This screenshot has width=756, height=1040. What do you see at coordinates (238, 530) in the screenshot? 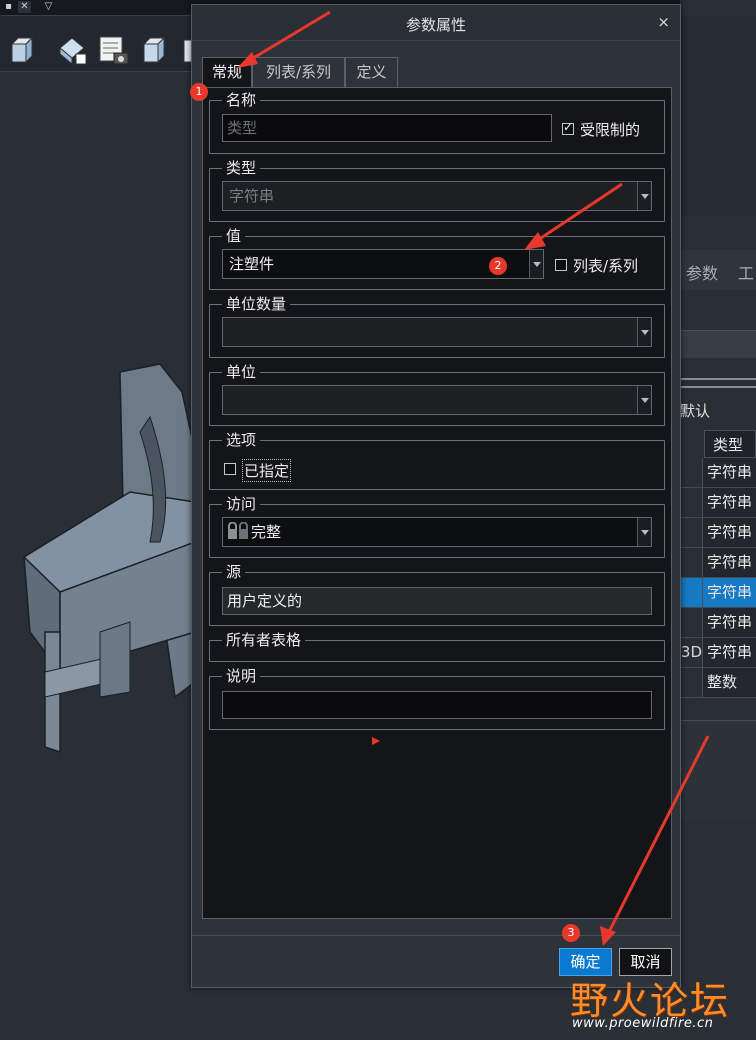
I see `lock-icon` at bounding box center [238, 530].